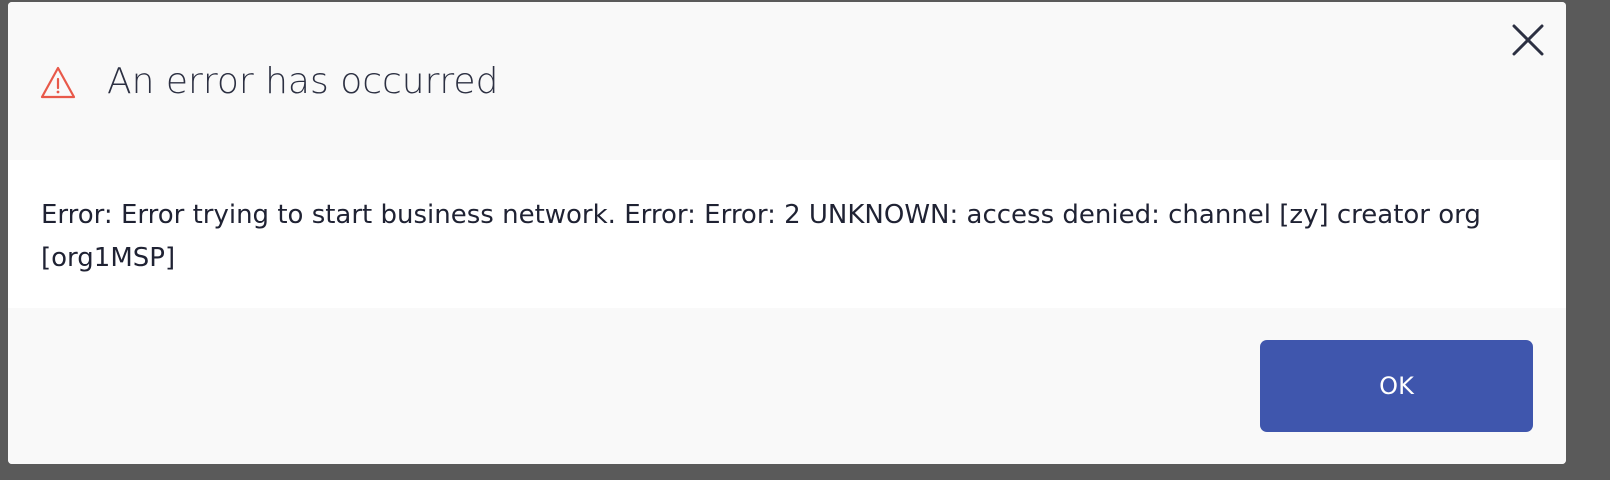 The width and height of the screenshot is (1610, 480). Describe the element at coordinates (1528, 44) in the screenshot. I see `close-icon` at that location.